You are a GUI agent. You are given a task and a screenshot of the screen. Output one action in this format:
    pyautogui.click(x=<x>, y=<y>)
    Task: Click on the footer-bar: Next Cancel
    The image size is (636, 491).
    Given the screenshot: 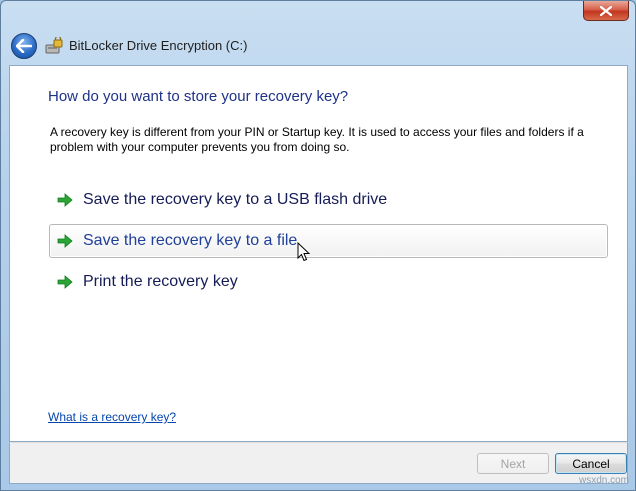 What is the action you would take?
    pyautogui.click(x=318, y=463)
    